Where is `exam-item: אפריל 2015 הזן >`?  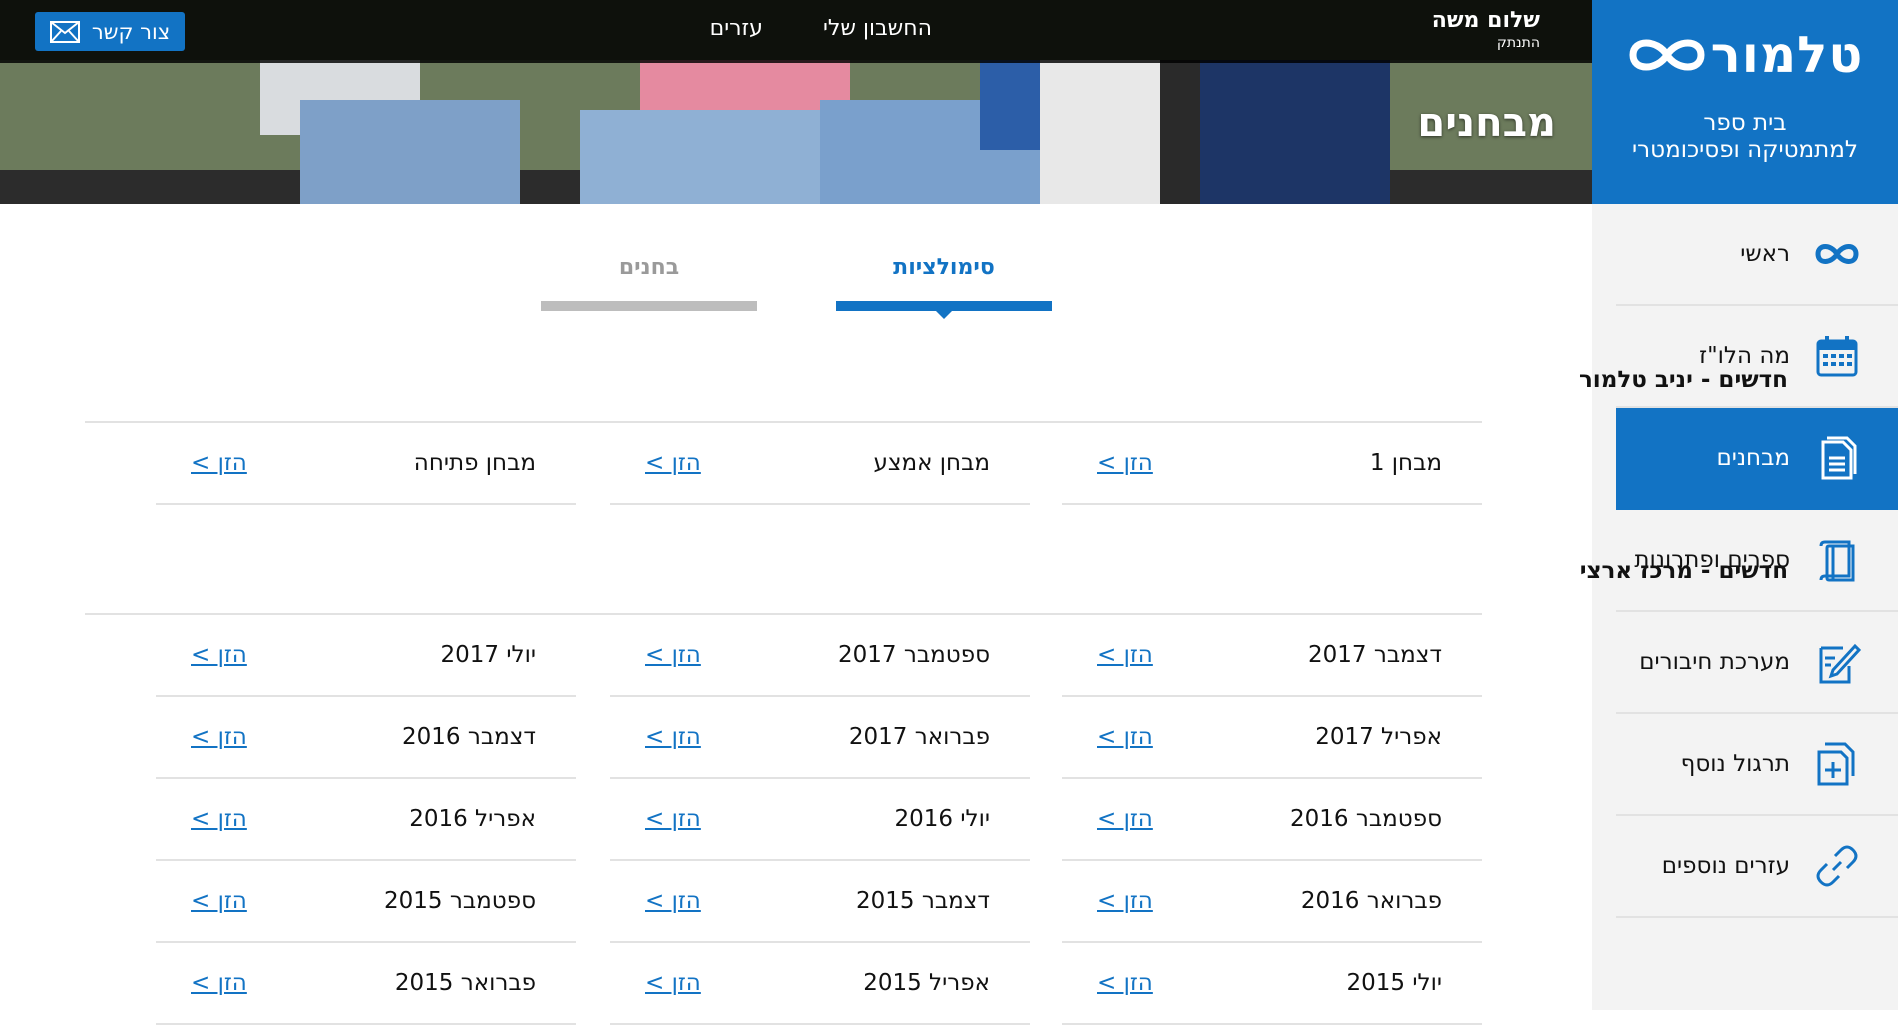
exam-item: אפריל 2015 הזן > is located at coordinates (820, 984).